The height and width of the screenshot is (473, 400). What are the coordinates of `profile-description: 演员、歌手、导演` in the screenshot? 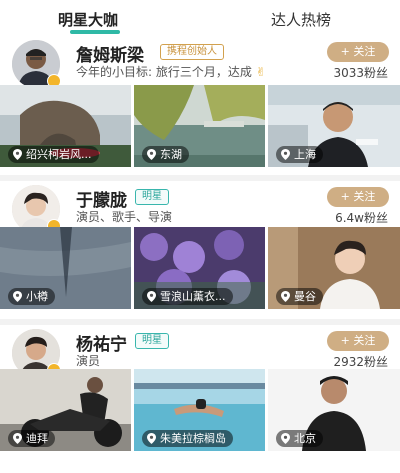 It's located at (124, 217).